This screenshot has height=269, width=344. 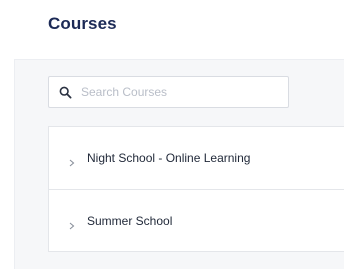 What do you see at coordinates (181, 92) in the screenshot?
I see `search-input` at bounding box center [181, 92].